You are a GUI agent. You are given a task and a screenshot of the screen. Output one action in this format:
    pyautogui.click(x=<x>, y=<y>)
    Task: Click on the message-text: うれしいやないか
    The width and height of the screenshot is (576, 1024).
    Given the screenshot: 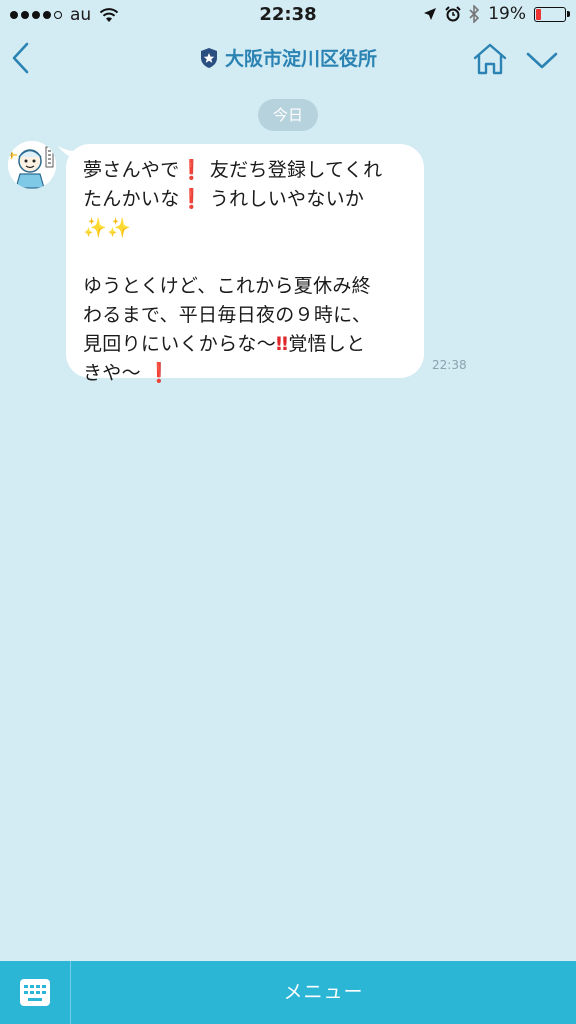 What is the action you would take?
    pyautogui.click(x=284, y=199)
    